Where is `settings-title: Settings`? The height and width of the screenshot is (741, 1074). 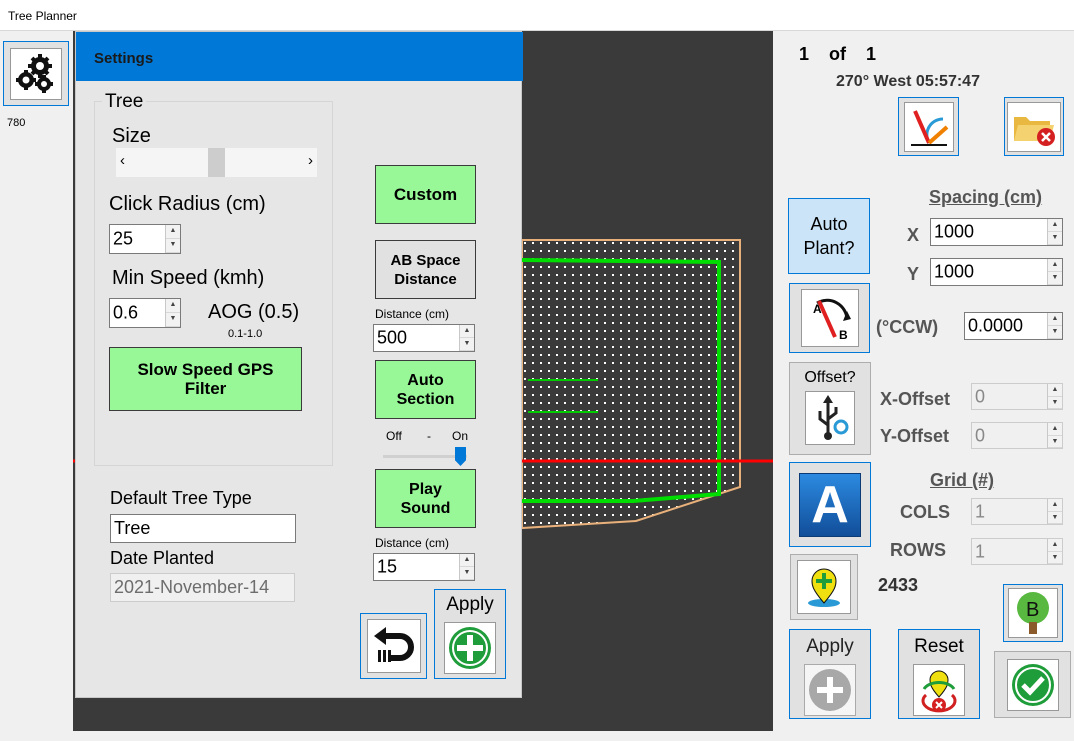 settings-title: Settings is located at coordinates (124, 58).